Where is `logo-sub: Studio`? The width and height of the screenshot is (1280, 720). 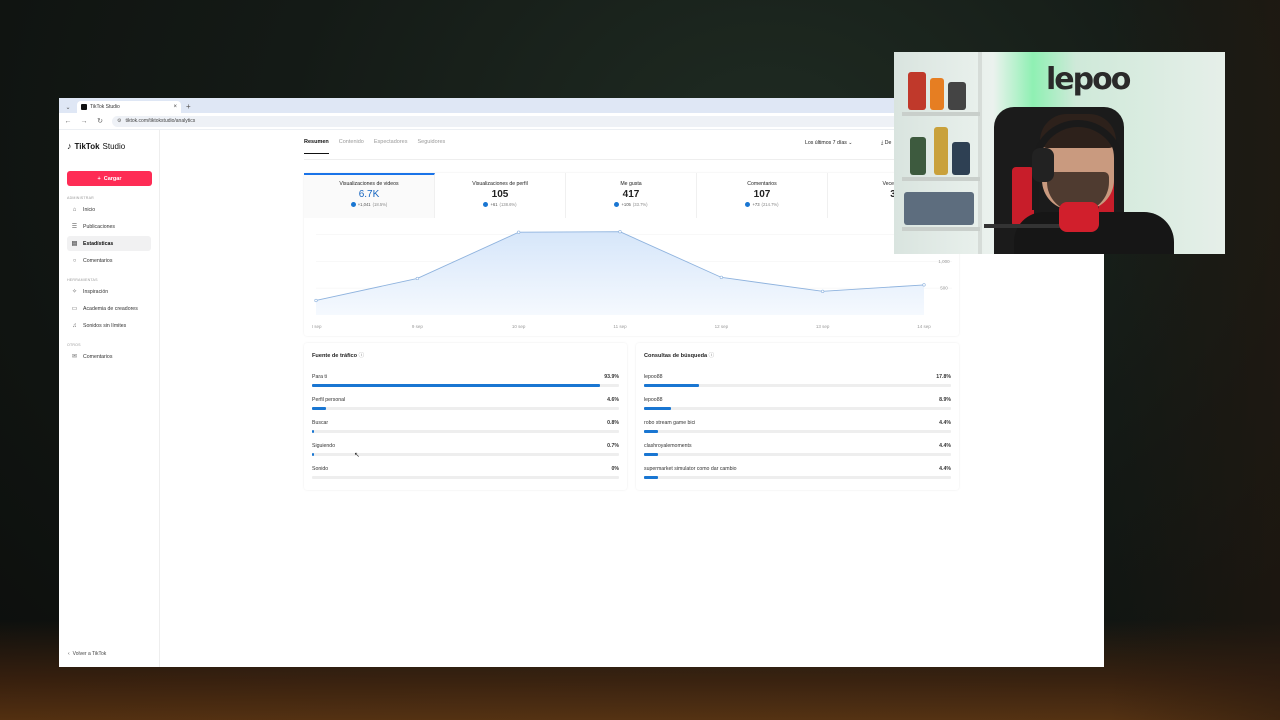 logo-sub: Studio is located at coordinates (114, 146).